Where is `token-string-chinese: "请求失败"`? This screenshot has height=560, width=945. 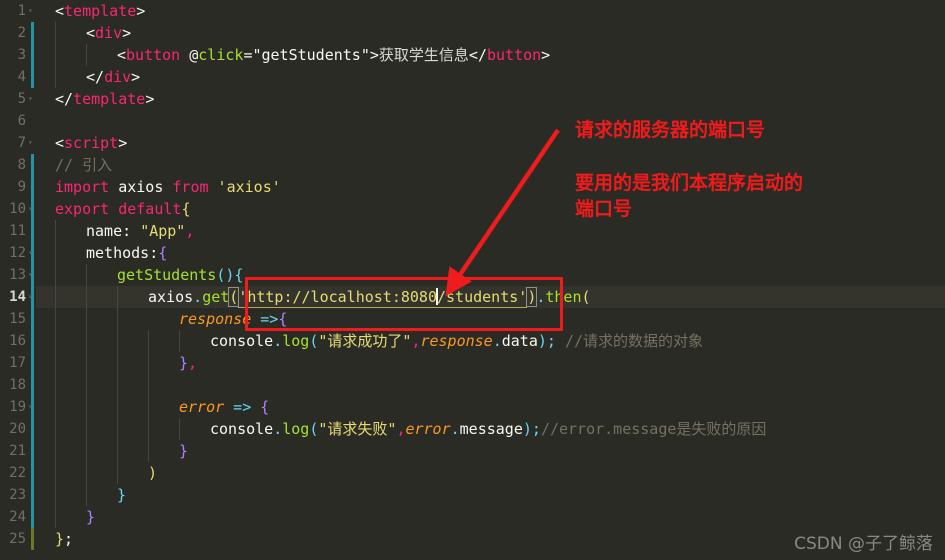 token-string-chinese: "请求失败" is located at coordinates (357, 429).